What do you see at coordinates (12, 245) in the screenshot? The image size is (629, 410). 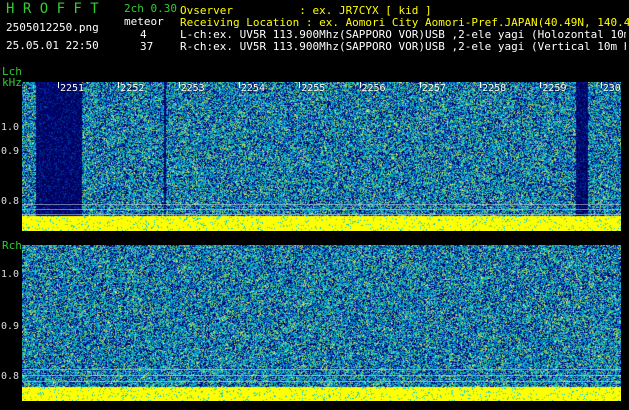 I see `rch-label: Rch` at bounding box center [12, 245].